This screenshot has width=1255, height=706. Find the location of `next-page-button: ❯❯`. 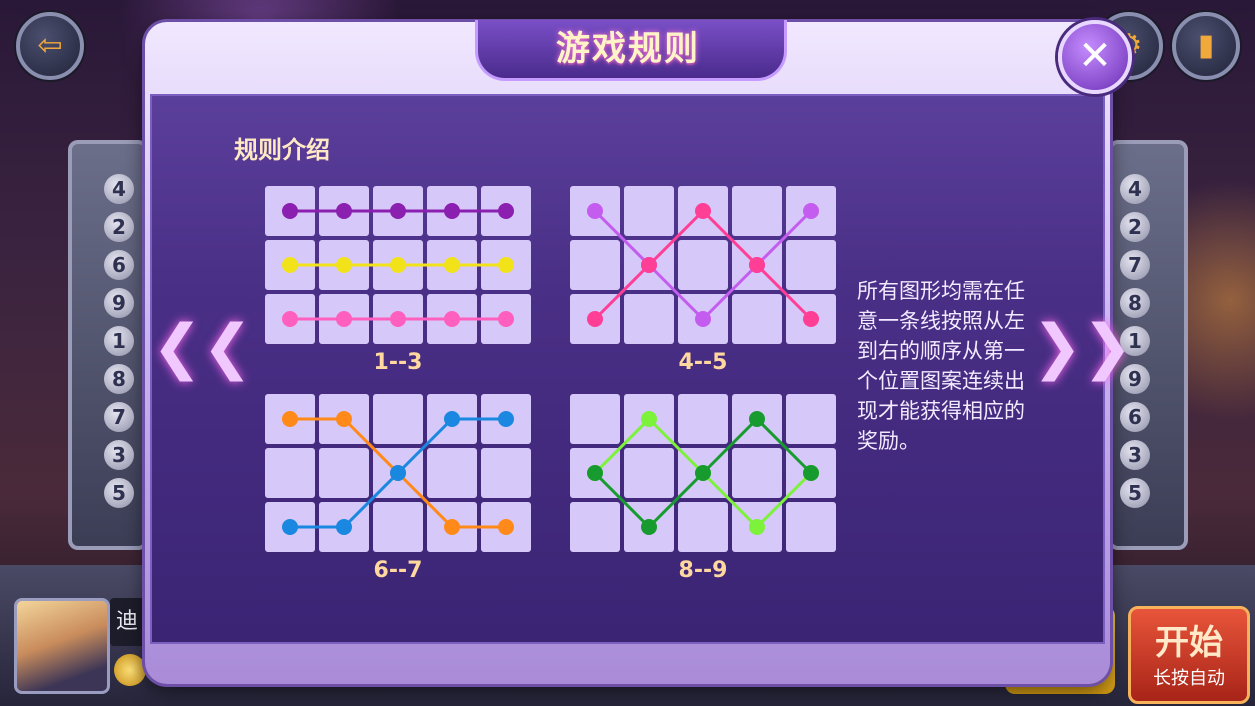

next-page-button: ❯❯ is located at coordinates (1082, 347).